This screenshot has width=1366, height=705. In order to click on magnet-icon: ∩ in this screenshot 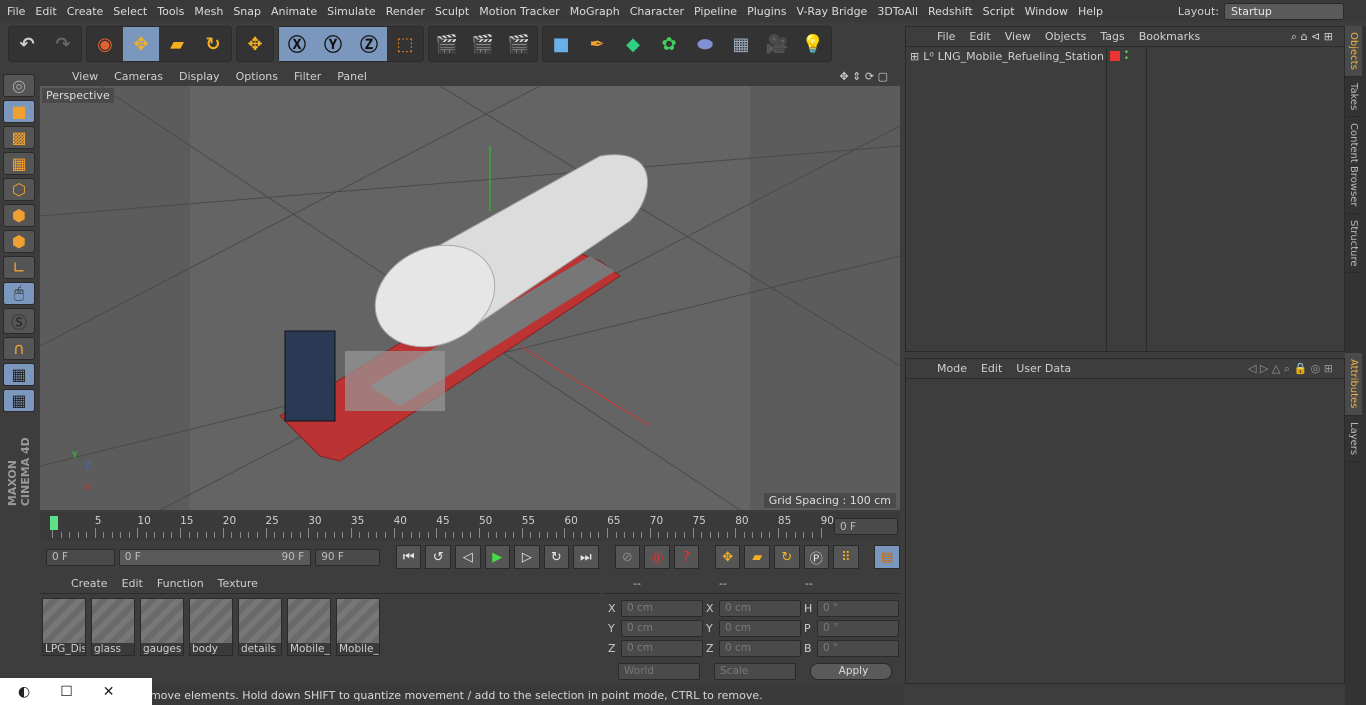, I will do `click(19, 348)`.